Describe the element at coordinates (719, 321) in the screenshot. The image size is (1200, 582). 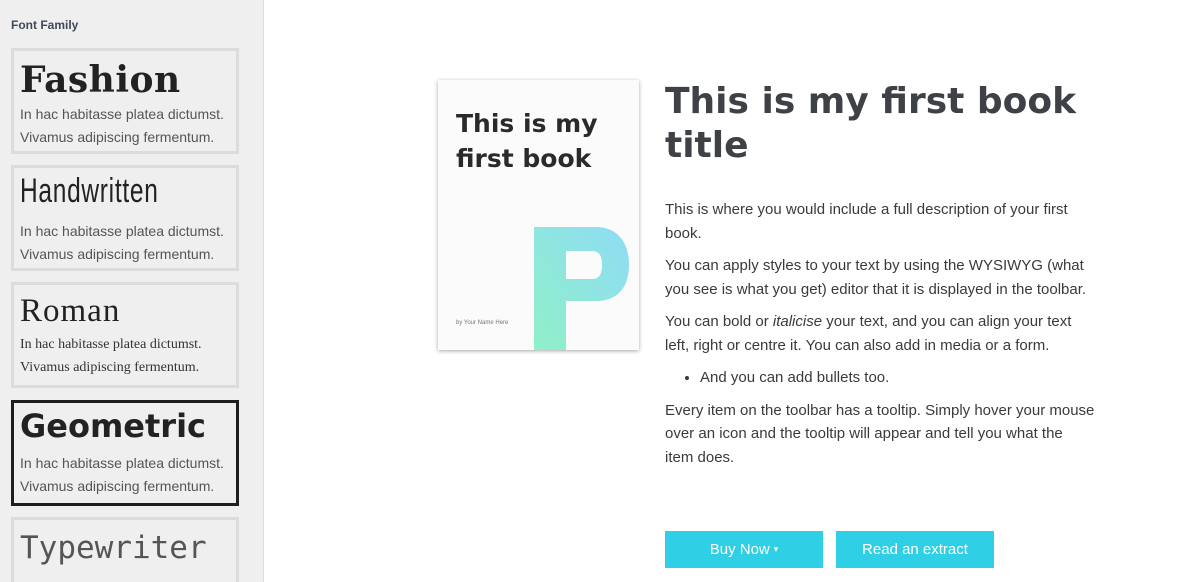
I see `text-segment: You can bold or` at that location.